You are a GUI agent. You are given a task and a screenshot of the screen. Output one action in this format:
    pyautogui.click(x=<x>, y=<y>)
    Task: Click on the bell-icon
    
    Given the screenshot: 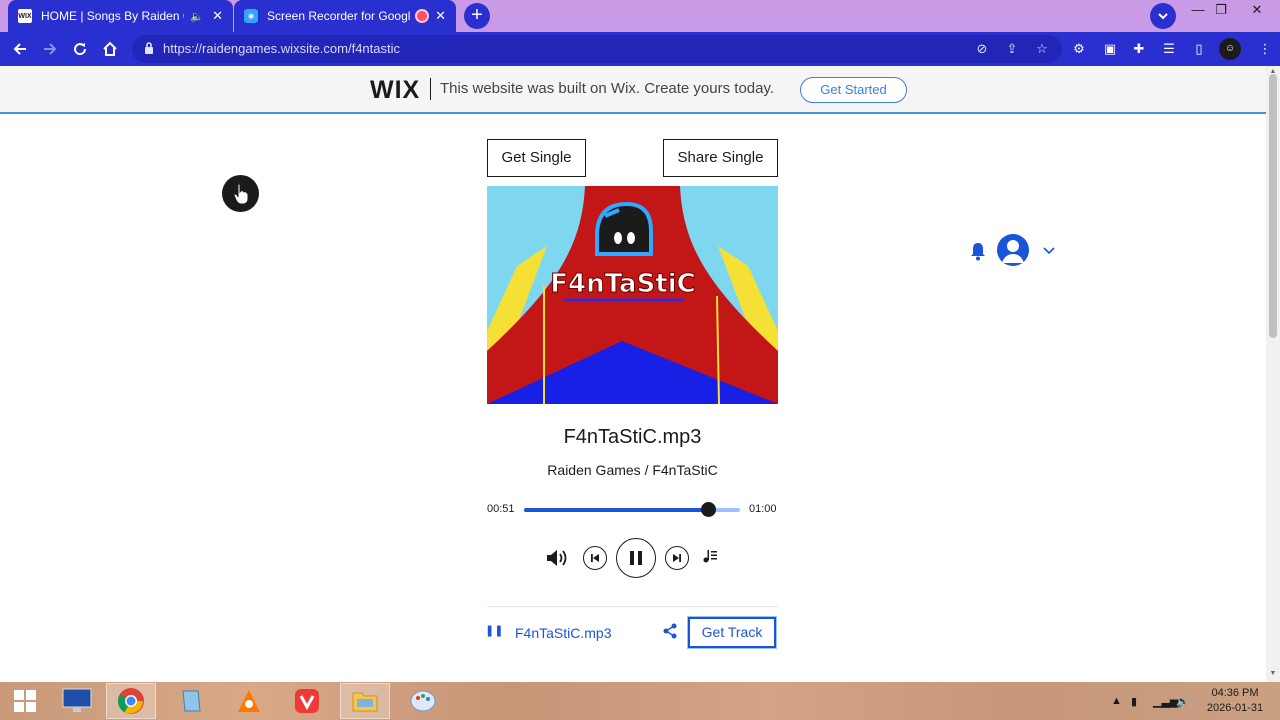 What is the action you would take?
    pyautogui.click(x=978, y=251)
    